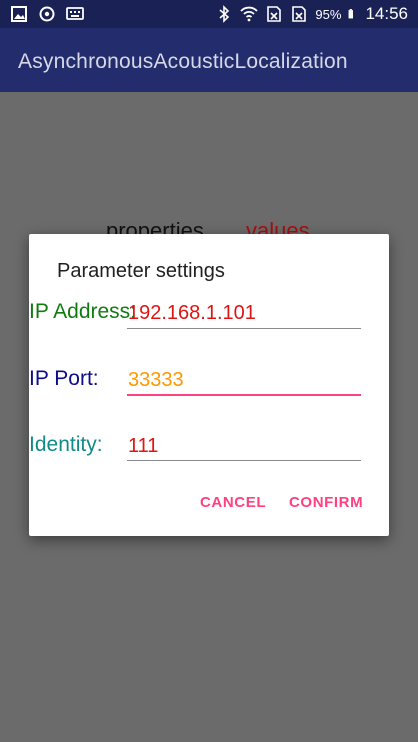  What do you see at coordinates (75, 13) in the screenshot?
I see `keyboard-icon` at bounding box center [75, 13].